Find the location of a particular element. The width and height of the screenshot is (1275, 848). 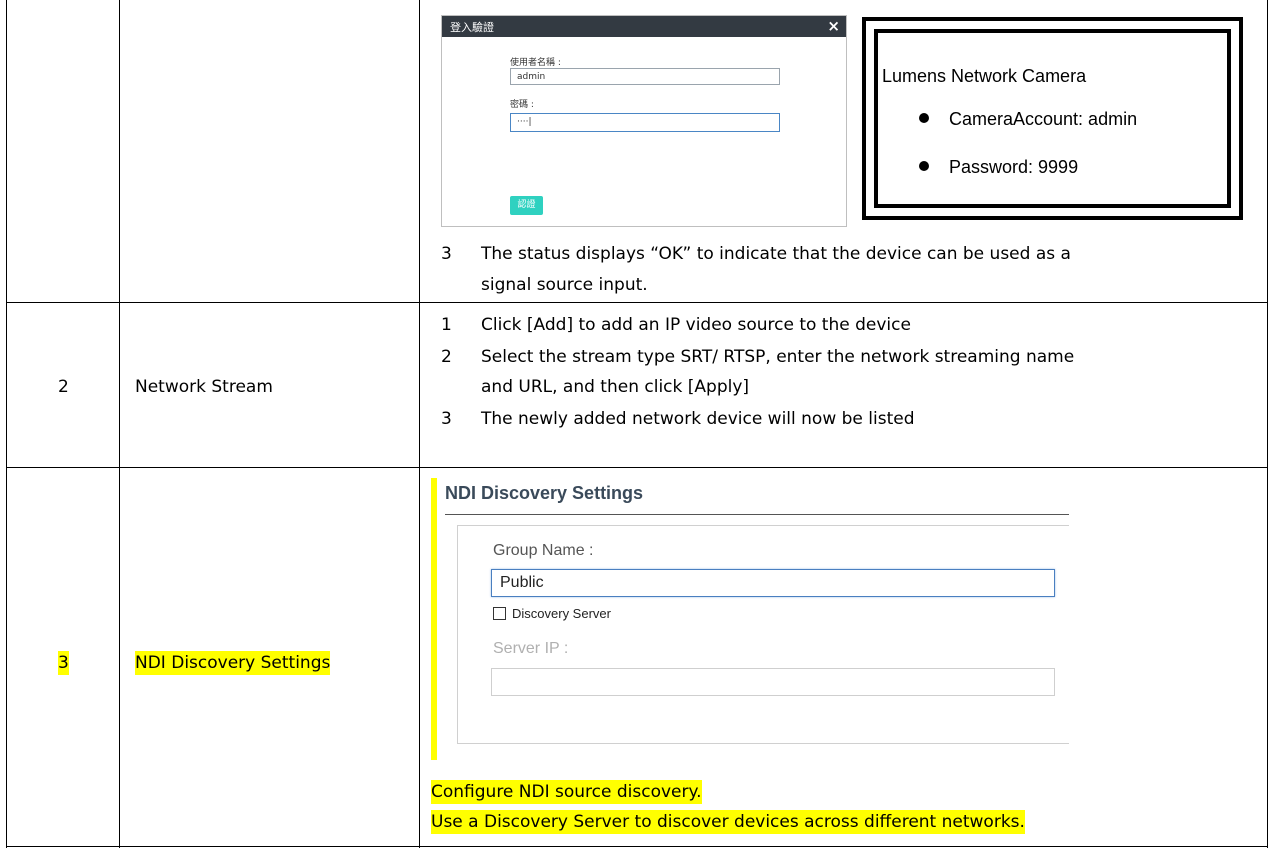

server-ip-label: Server IP : is located at coordinates (531, 648).